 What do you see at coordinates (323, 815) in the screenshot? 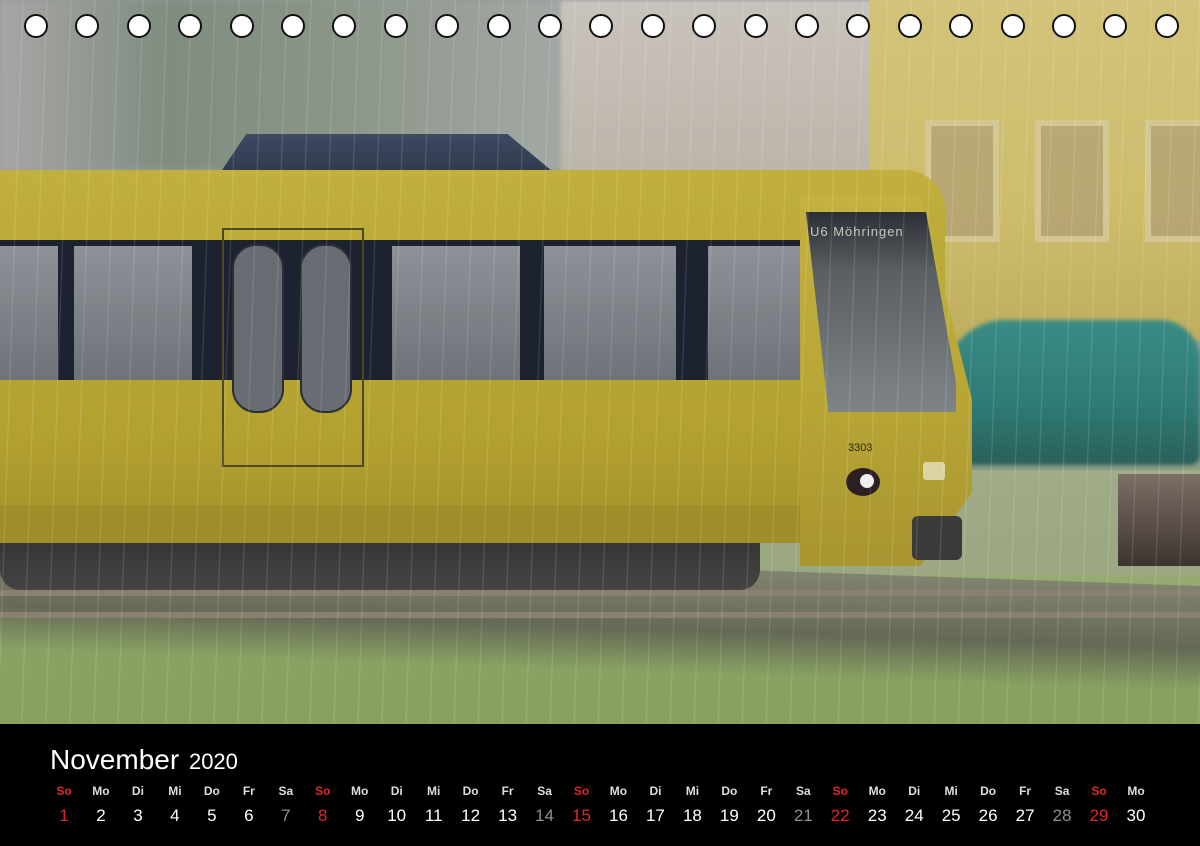
I see `day-number: 8` at bounding box center [323, 815].